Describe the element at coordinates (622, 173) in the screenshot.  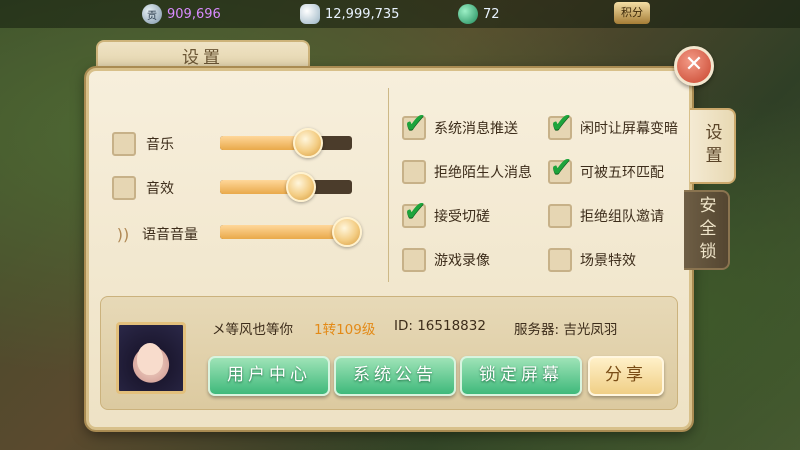
I see `five-ring-match-label: 可被五环匹配` at that location.